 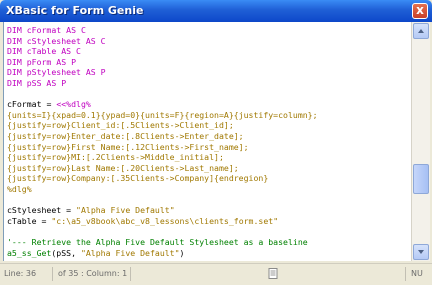 I want to click on scroll-up-arrow-icon, so click(x=421, y=31).